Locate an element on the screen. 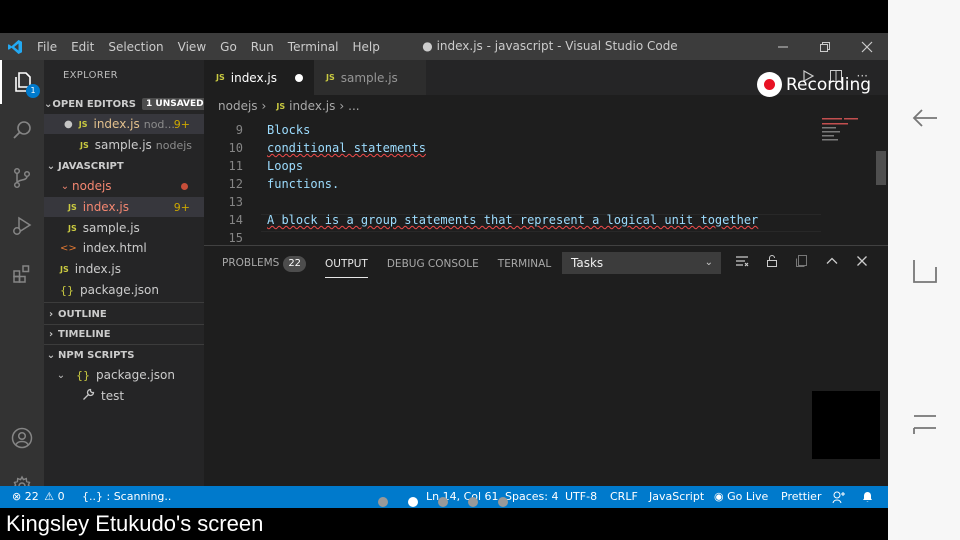 The width and height of the screenshot is (960, 540). file-item: JS index.js is located at coordinates (124, 269).